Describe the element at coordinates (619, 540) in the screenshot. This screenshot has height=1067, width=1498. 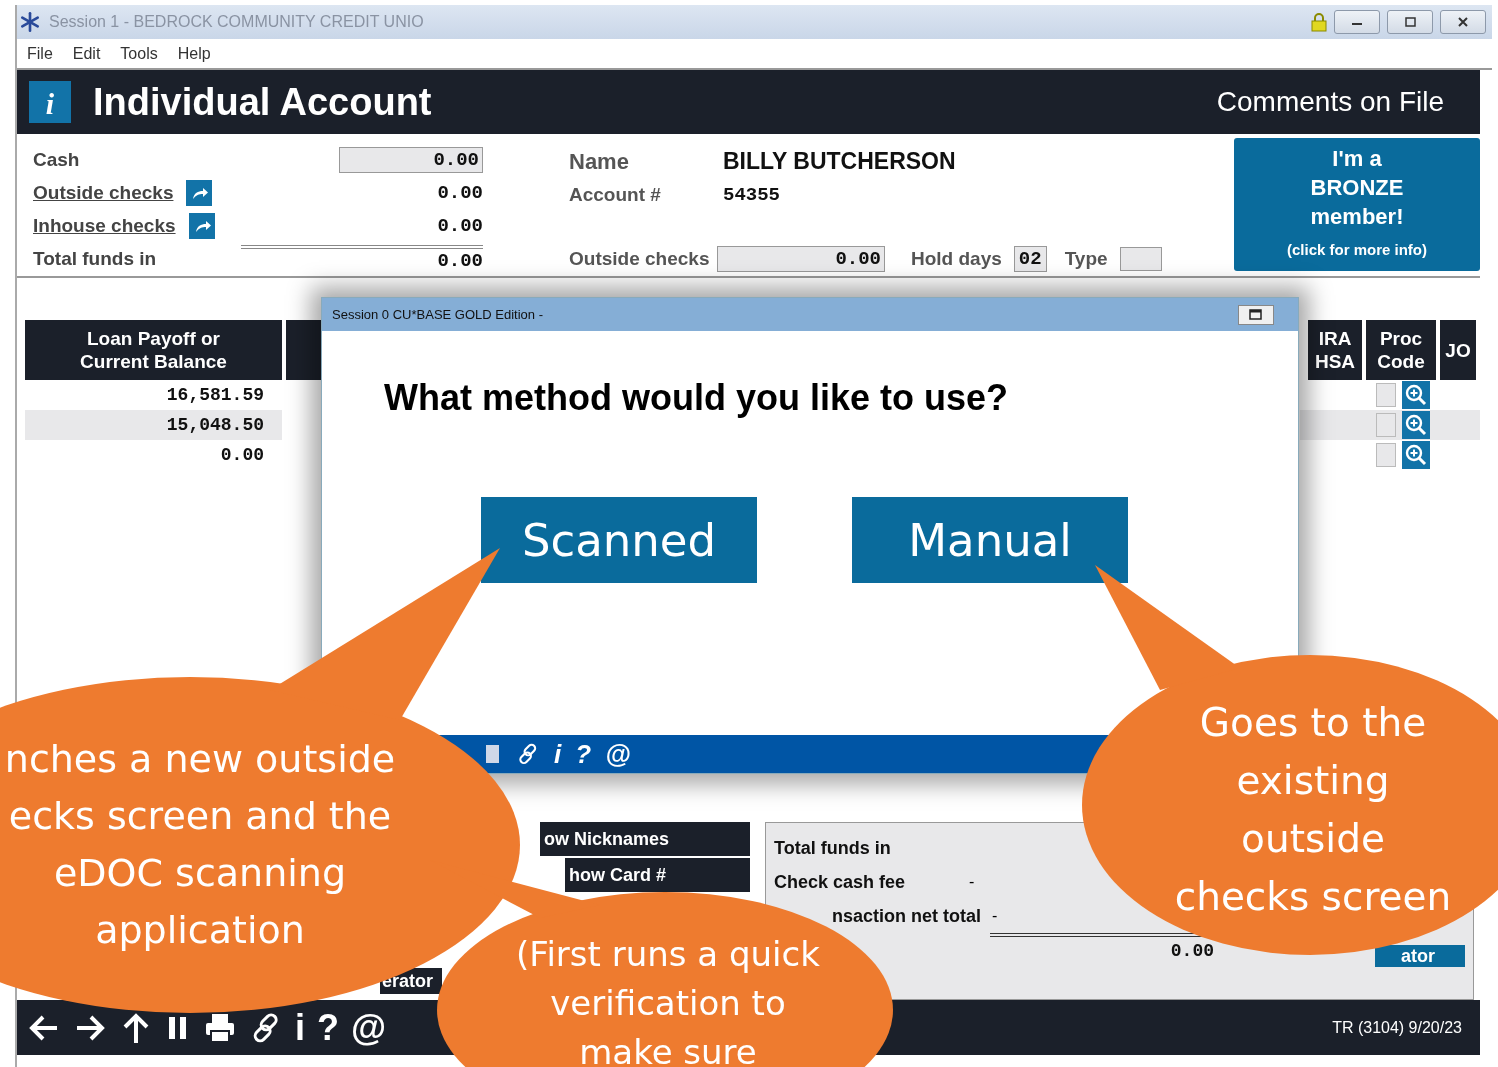
I see `method-button: Scanned` at that location.